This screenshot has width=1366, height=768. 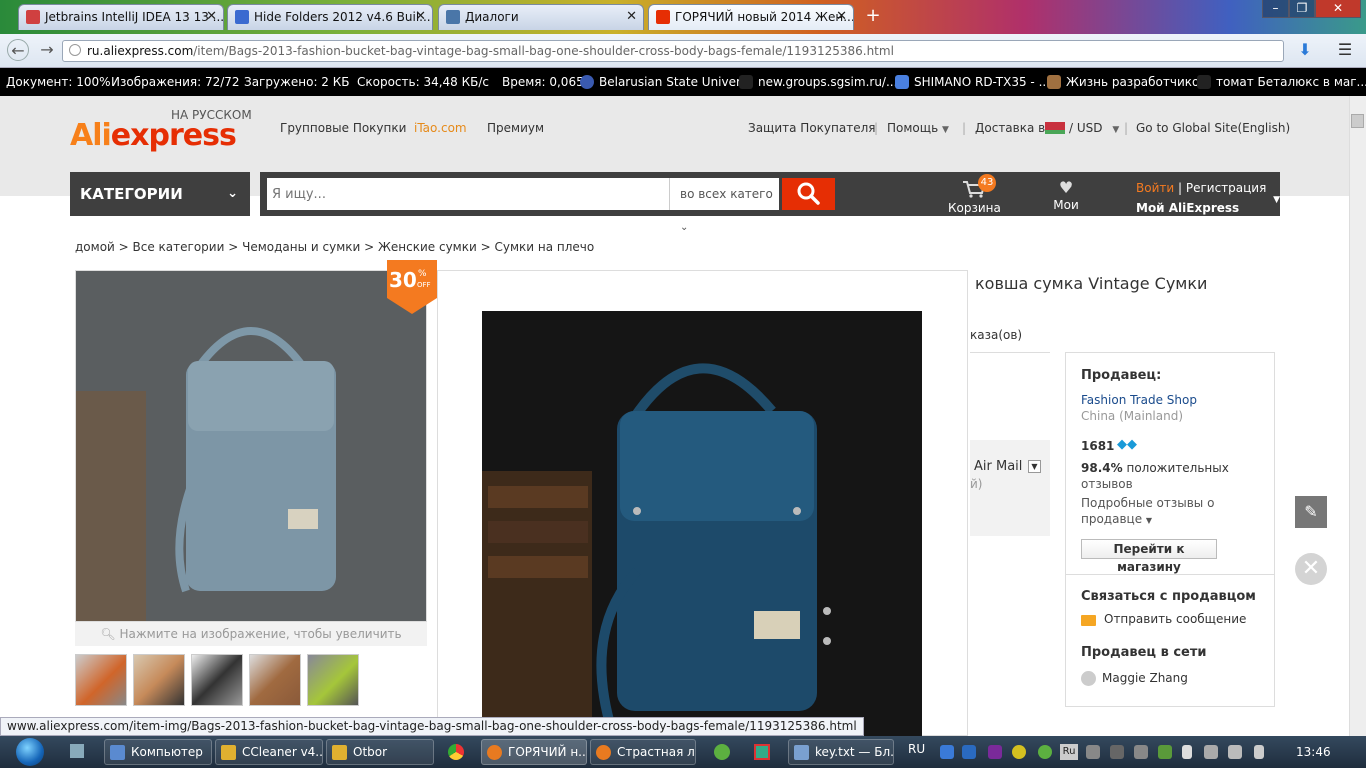 I want to click on search-category-select: во всех катего ⌄, so click(x=724, y=205).